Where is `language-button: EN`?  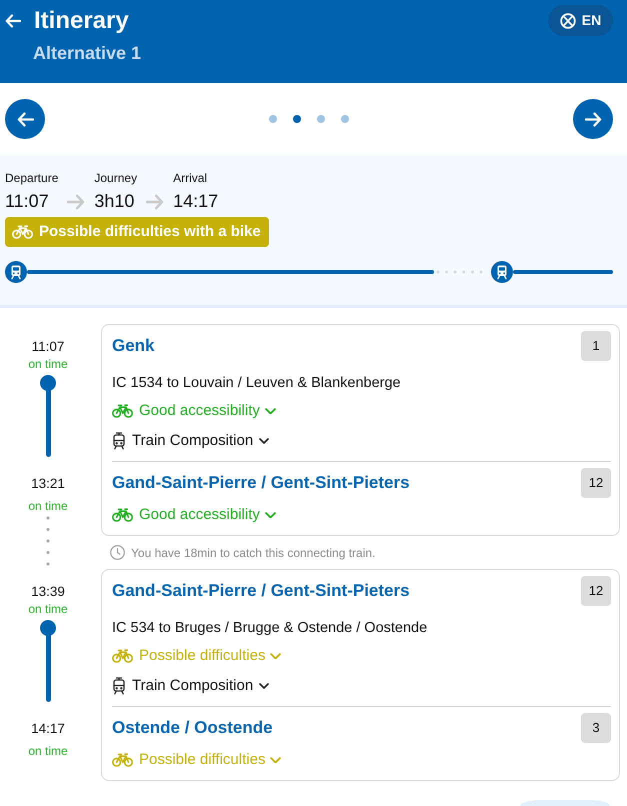 language-button: EN is located at coordinates (580, 20).